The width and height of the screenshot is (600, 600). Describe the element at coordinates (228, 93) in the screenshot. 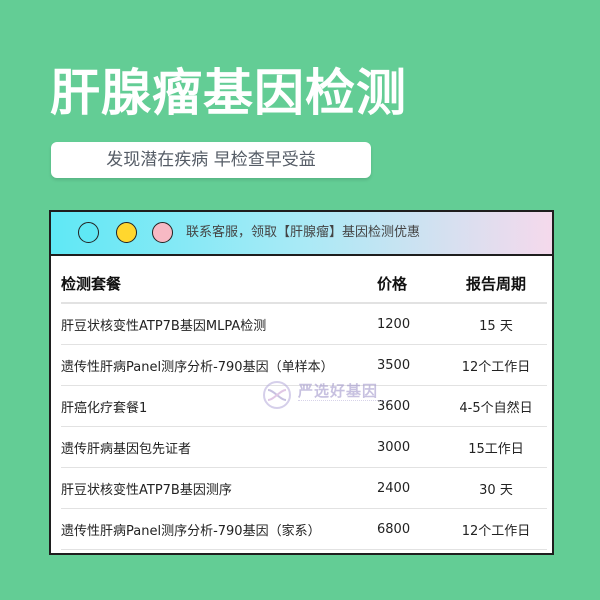

I see `page-title: 肝腺瘤基因检测` at that location.